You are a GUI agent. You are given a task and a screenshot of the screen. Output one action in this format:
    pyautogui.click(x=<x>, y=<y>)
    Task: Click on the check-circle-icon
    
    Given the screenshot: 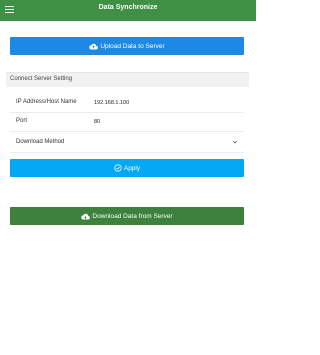 What is the action you would take?
    pyautogui.click(x=118, y=168)
    